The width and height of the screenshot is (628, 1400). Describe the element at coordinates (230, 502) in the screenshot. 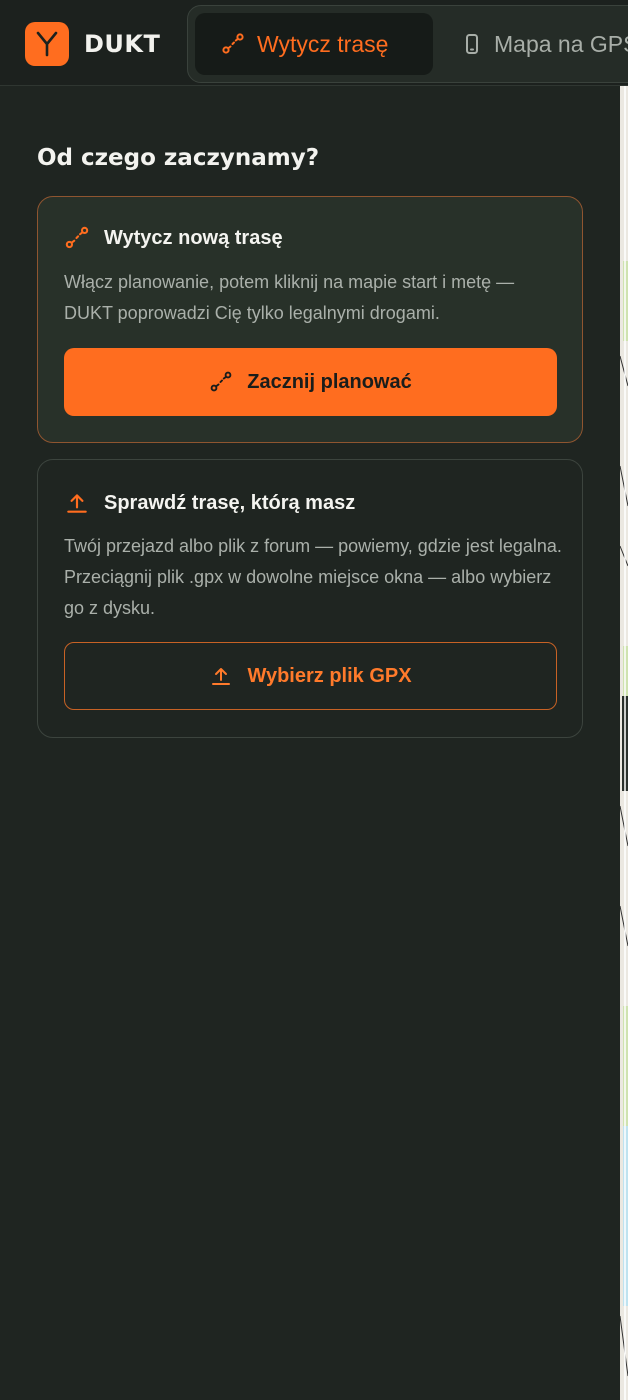

I see `card-title-text: Sprawdź trasę, którą masz` at that location.